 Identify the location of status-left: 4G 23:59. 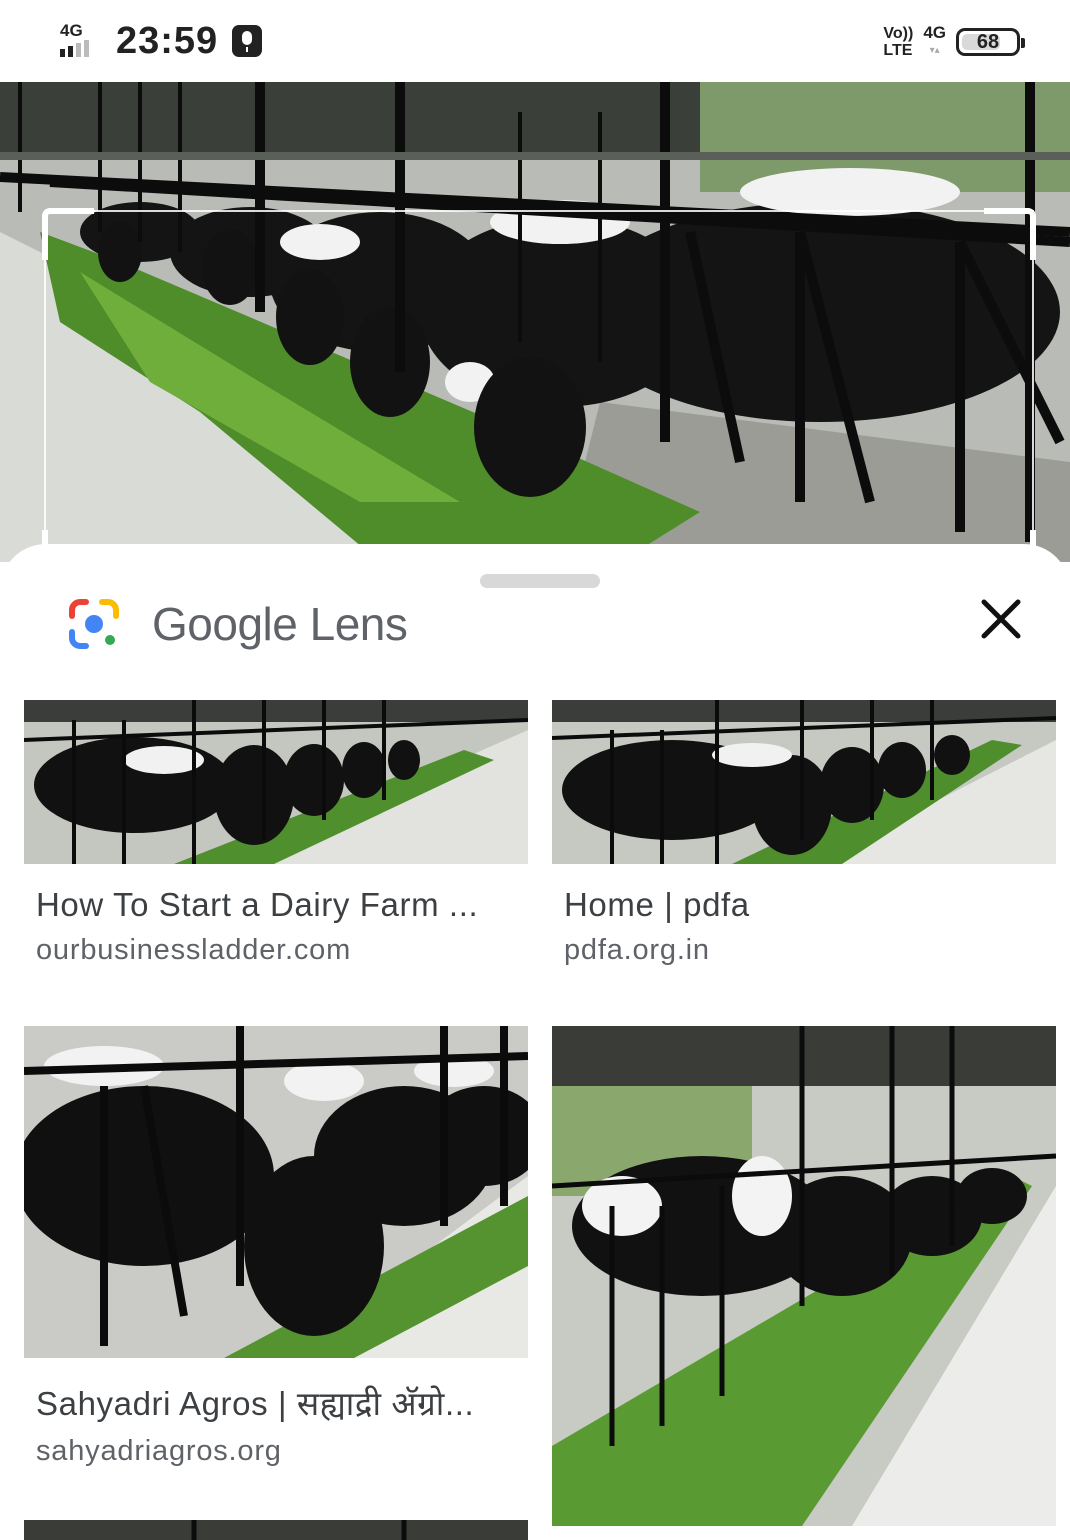
(160, 41).